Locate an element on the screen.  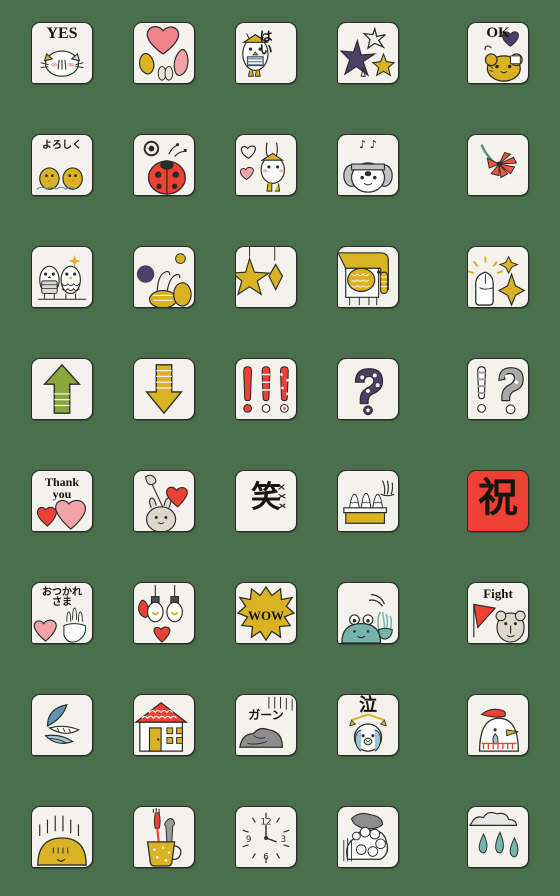
emoji-tile-fight-flag: Fight is located at coordinates (498, 613).